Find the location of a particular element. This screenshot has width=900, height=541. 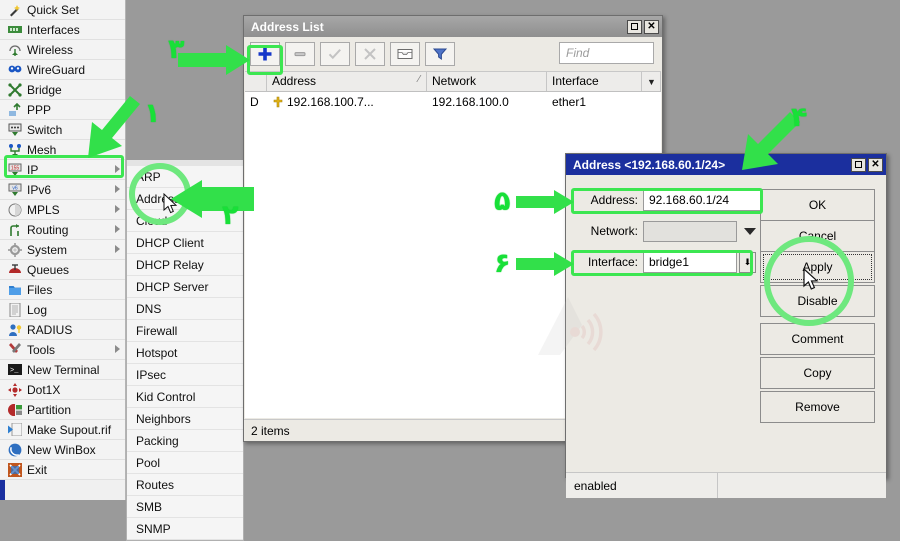

ip-submenu-snmp: SNMP is located at coordinates (185, 529).